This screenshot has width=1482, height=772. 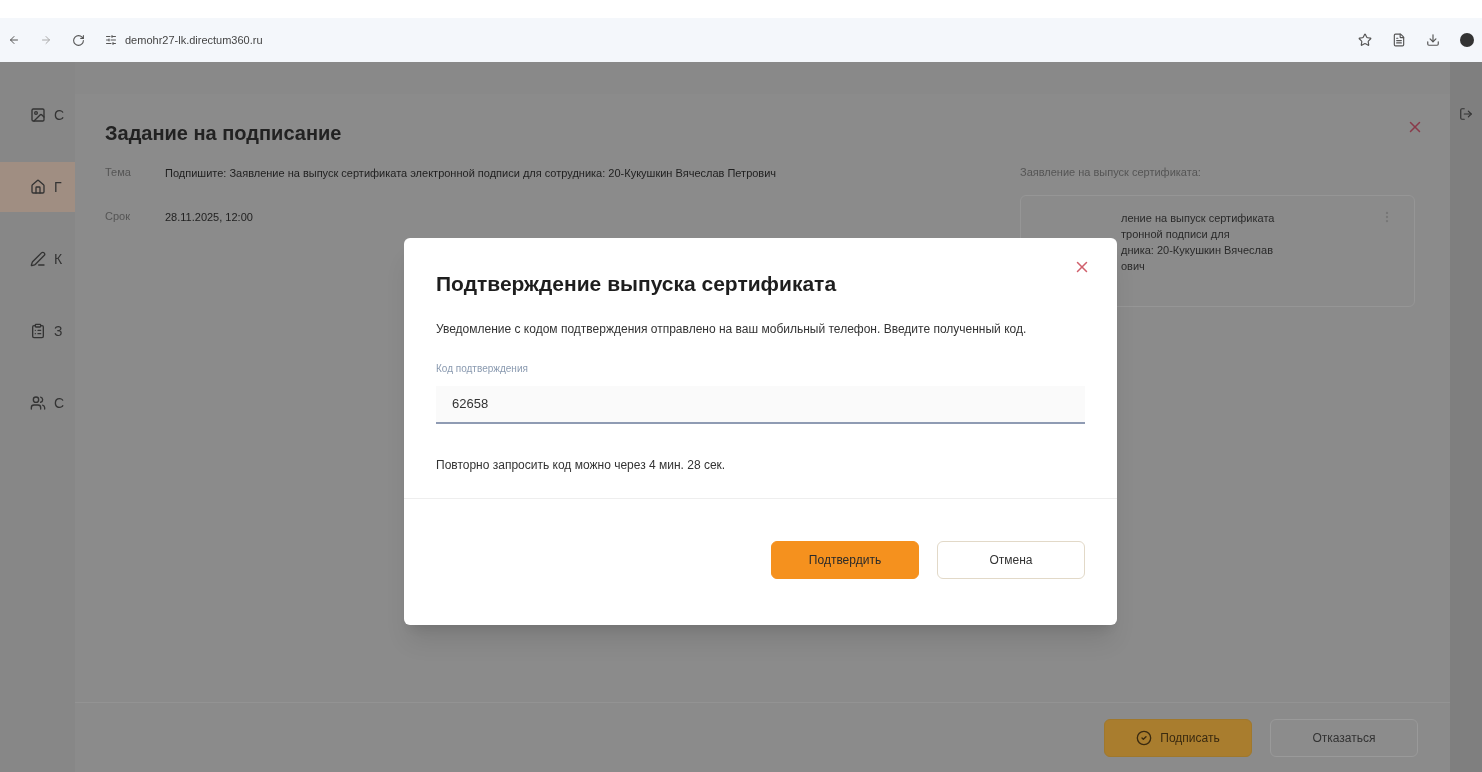 What do you see at coordinates (194, 40) in the screenshot?
I see `address-url: demohr27-lk.directum360.ru` at bounding box center [194, 40].